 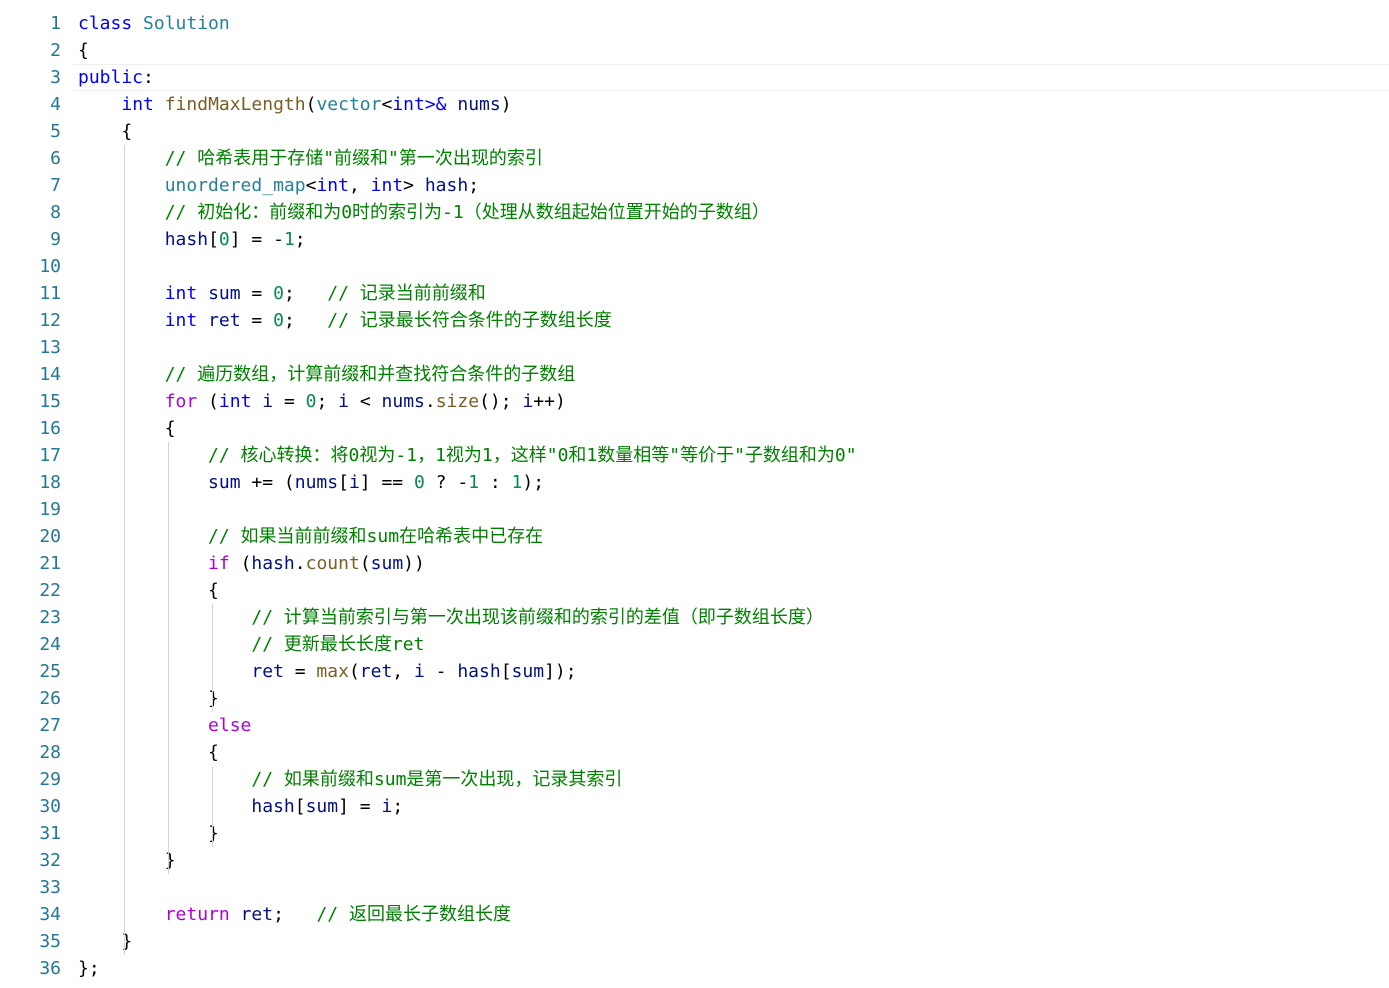 What do you see at coordinates (424, 212) in the screenshot?
I see `line-code: // 初始化：前缀和为0时的索引为-1（处理从数组起始位置开始的子数组）` at bounding box center [424, 212].